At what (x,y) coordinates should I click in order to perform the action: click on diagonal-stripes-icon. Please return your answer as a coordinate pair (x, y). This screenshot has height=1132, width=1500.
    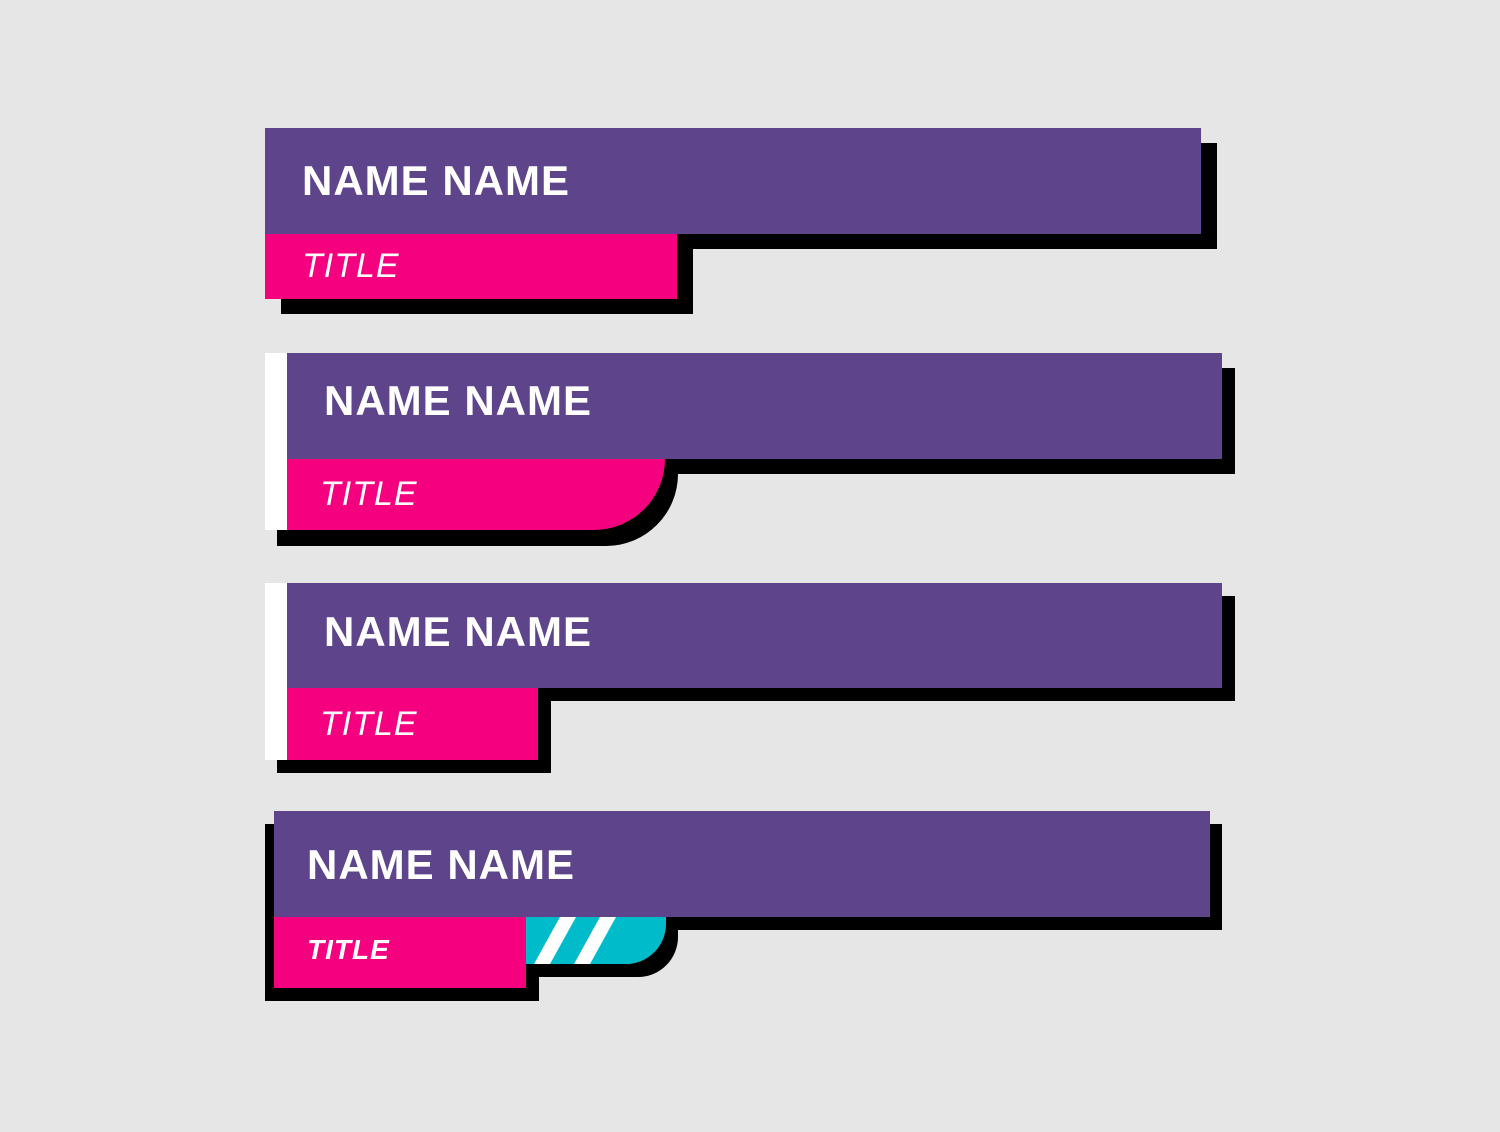
    Looking at the image, I should click on (596, 940).